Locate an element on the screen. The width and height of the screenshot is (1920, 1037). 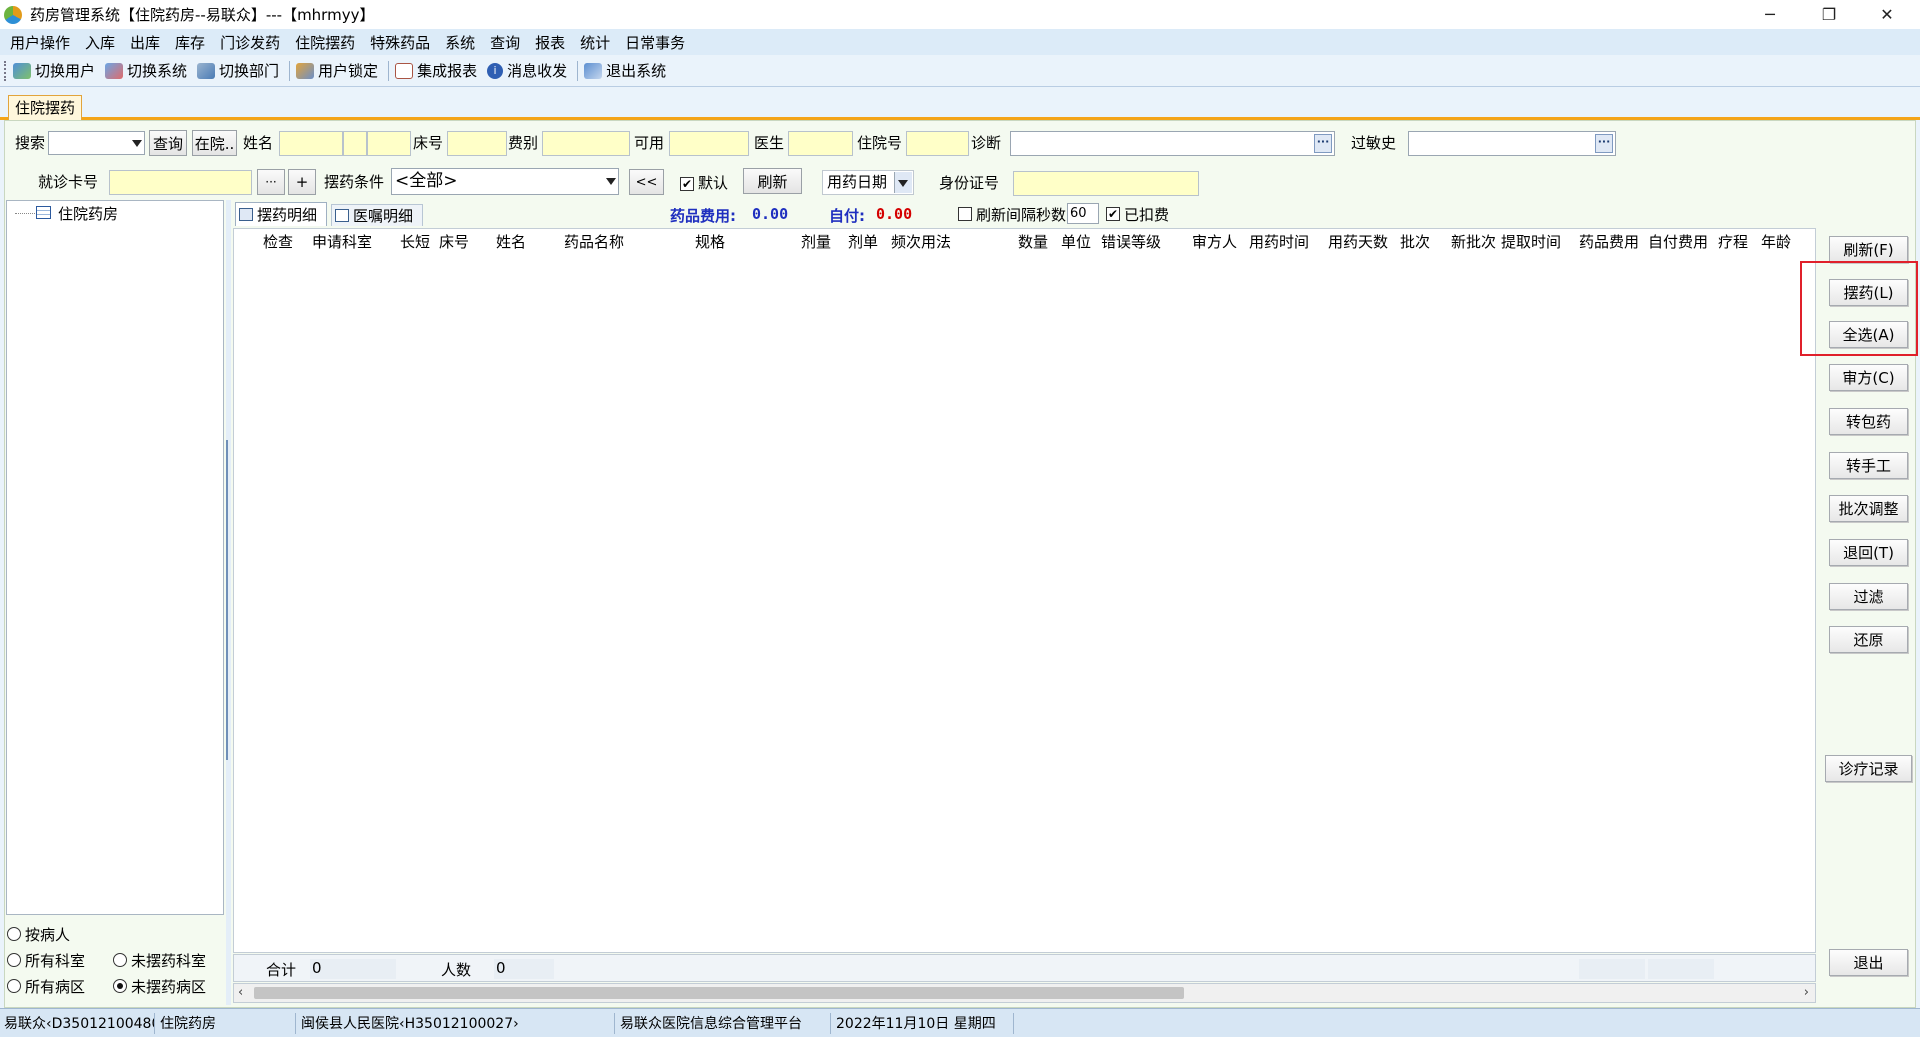
date-type-select: 用药日期 is located at coordinates (868, 182).